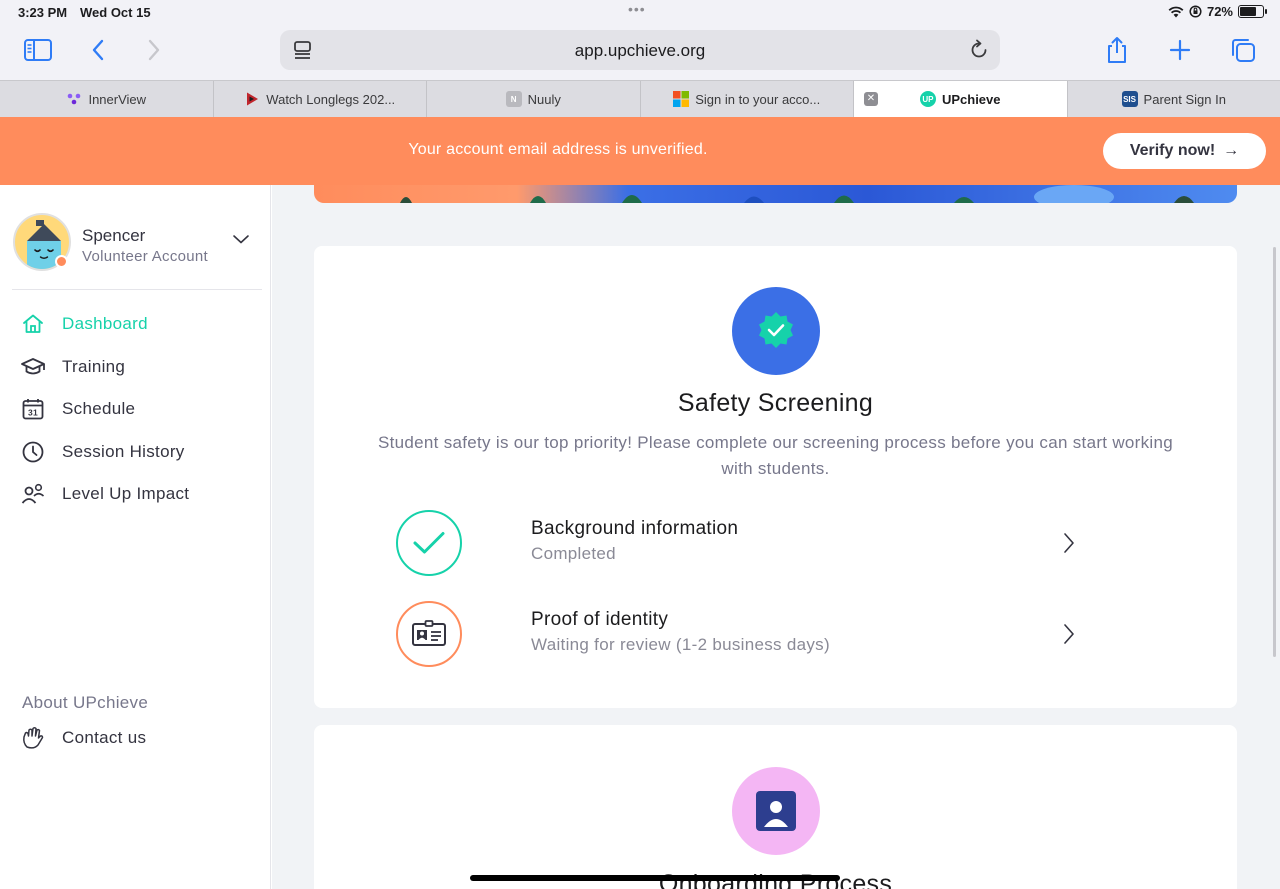  I want to click on browser-toolbar: app.upchieve.org, so click(640, 53).